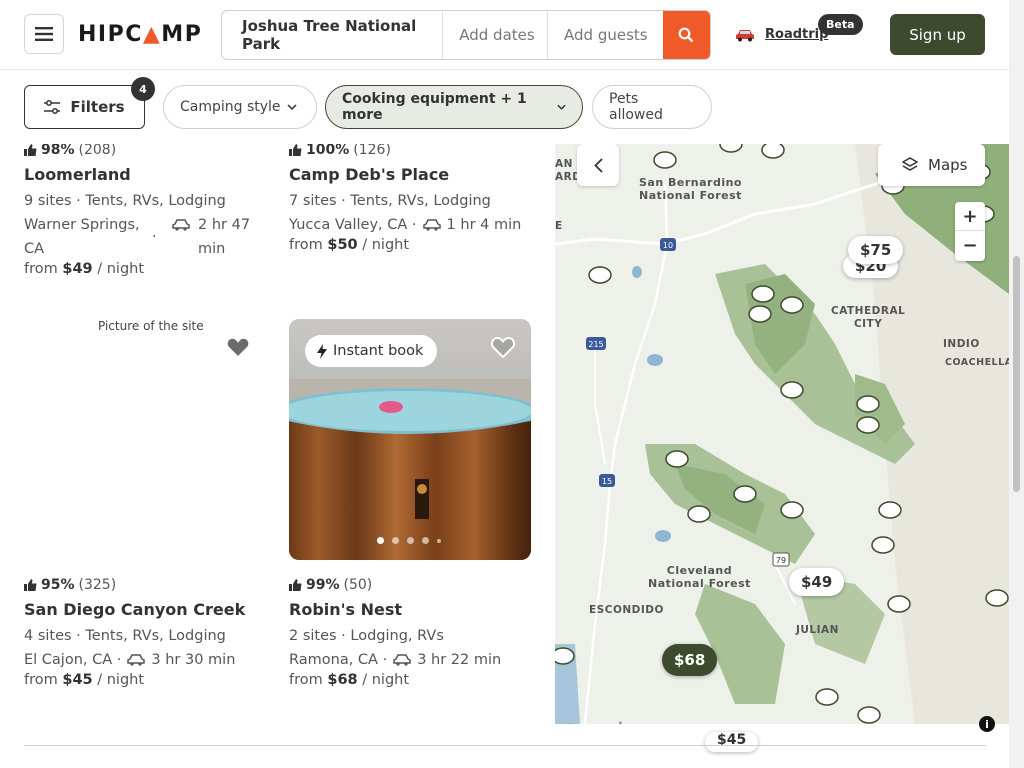  Describe the element at coordinates (559, 226) in the screenshot. I see `map-place-label: E` at that location.